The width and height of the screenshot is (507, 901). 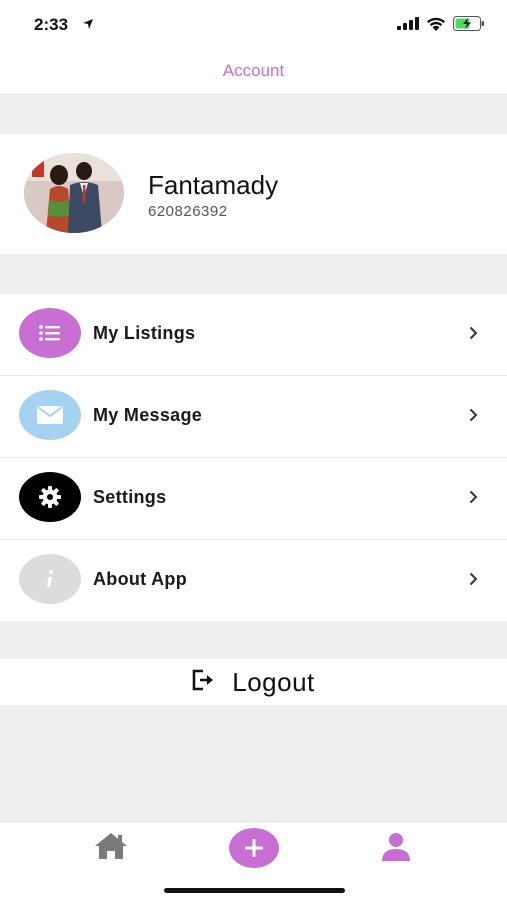 I want to click on home-icon, so click(x=111, y=848).